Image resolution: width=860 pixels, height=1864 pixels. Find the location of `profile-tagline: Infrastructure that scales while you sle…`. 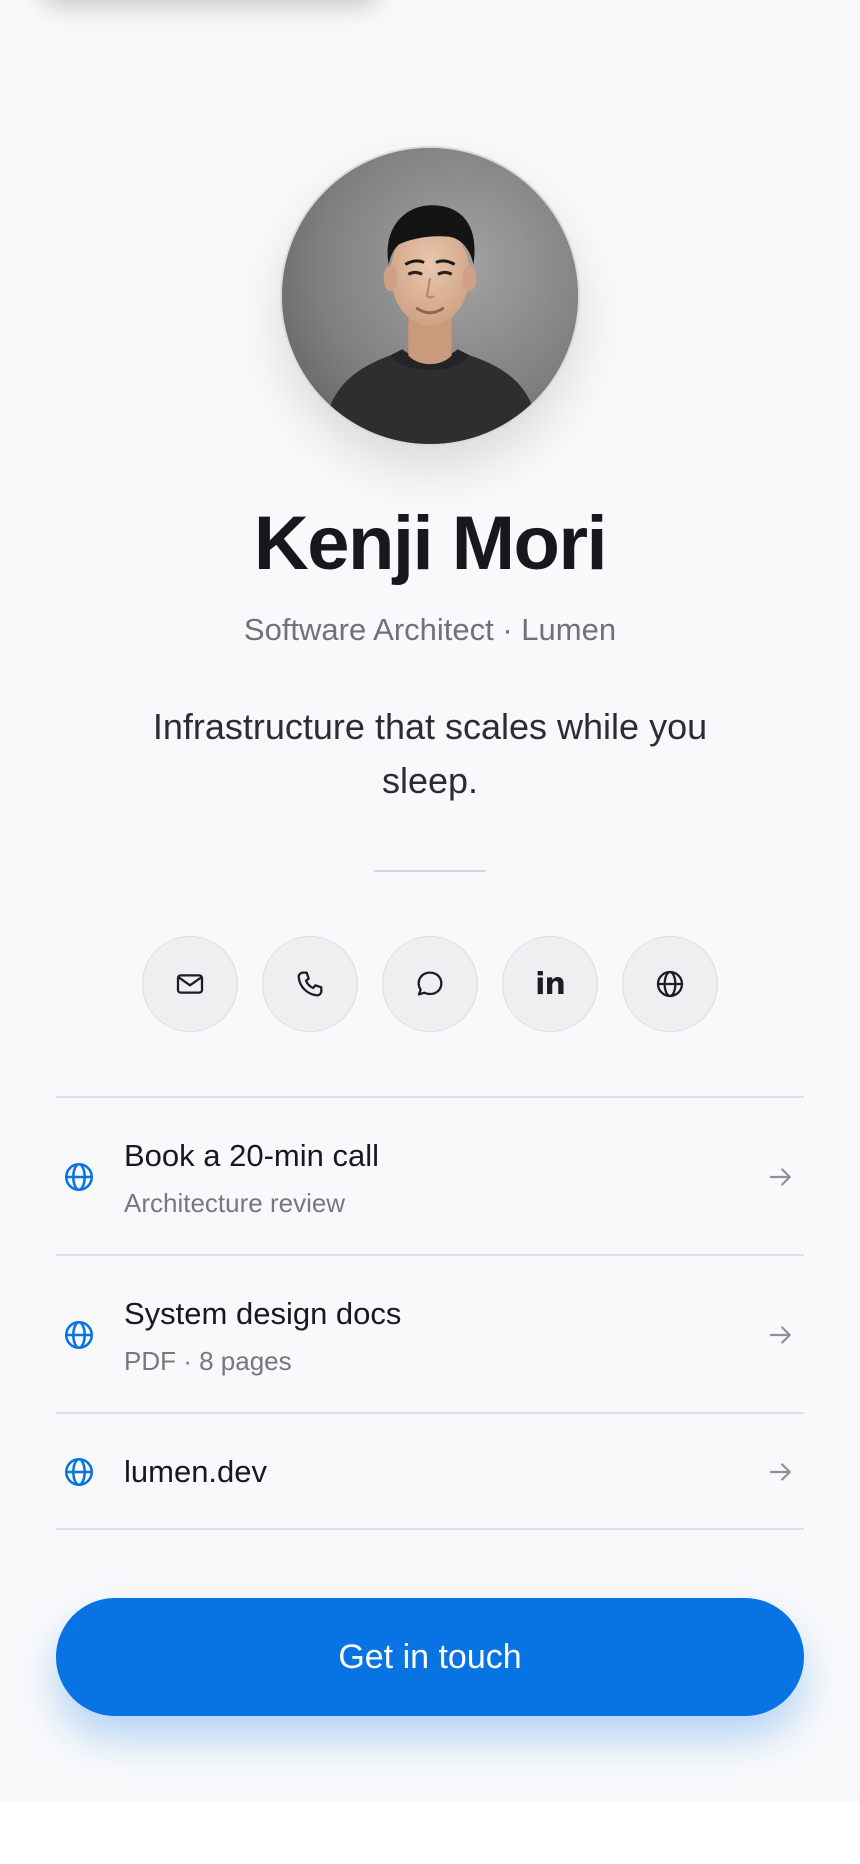

profile-tagline: Infrastructure that scales while you sle… is located at coordinates (430, 753).